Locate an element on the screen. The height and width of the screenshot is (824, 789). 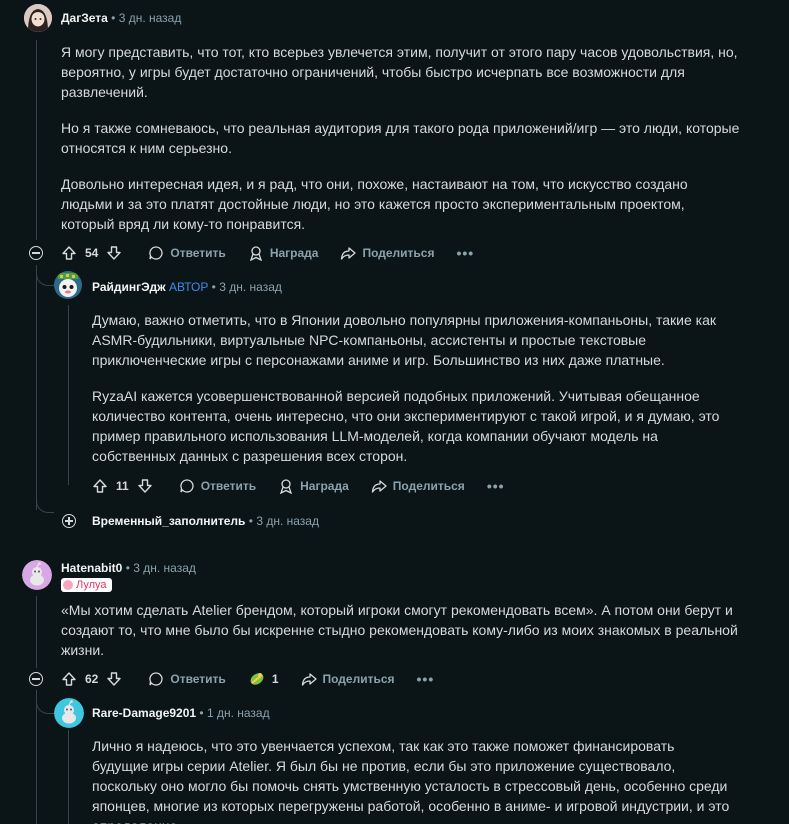
vote-count: 11 is located at coordinates (122, 486).